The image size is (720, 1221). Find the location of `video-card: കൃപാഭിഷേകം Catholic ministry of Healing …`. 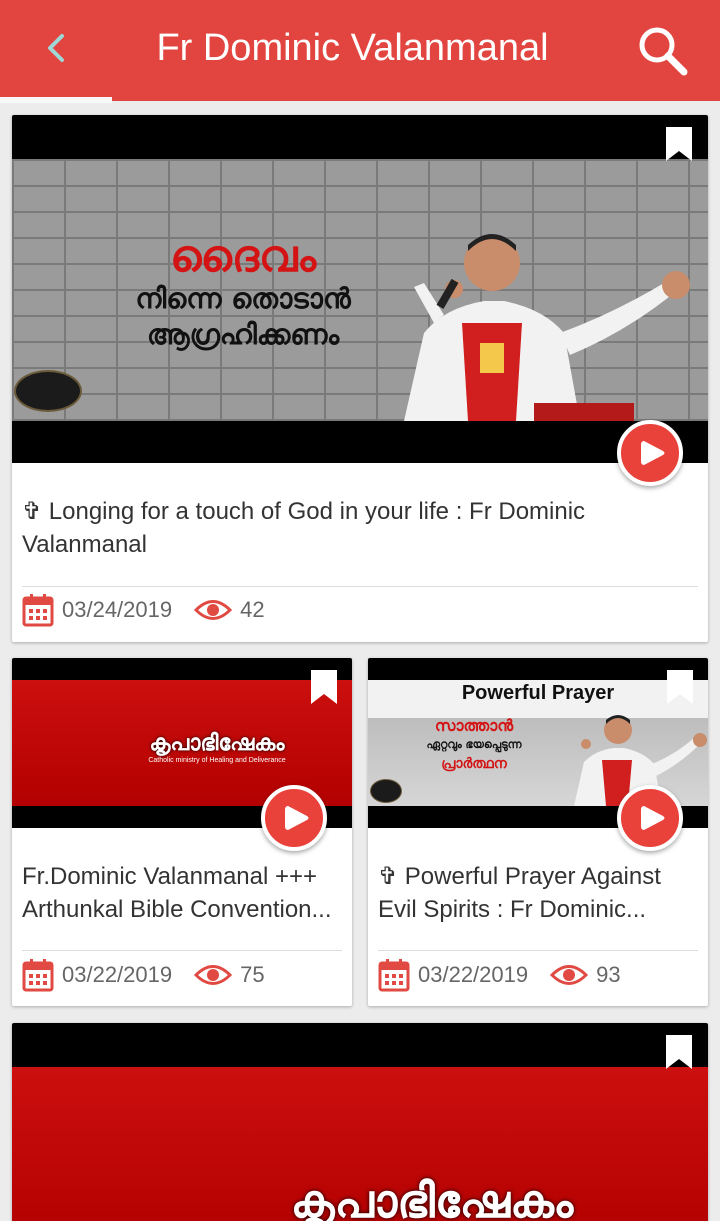

video-card: കൃപാഭിഷേകം Catholic ministry of Healing … is located at coordinates (182, 832).